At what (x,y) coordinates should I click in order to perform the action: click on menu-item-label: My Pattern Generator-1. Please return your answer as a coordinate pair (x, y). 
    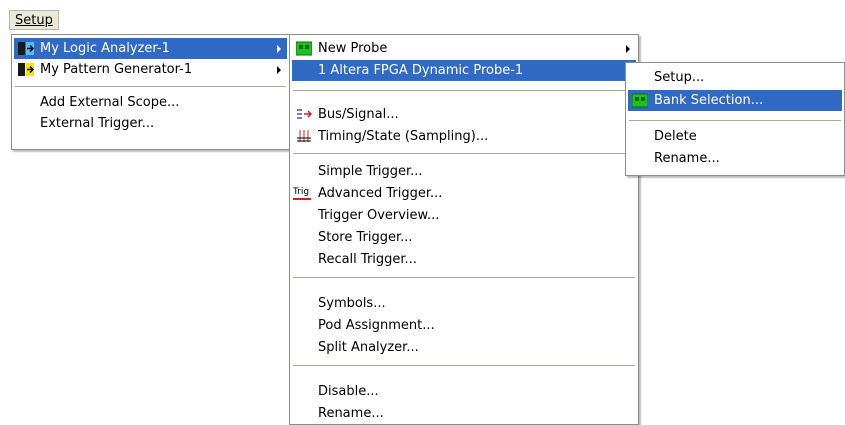
    Looking at the image, I should click on (116, 69).